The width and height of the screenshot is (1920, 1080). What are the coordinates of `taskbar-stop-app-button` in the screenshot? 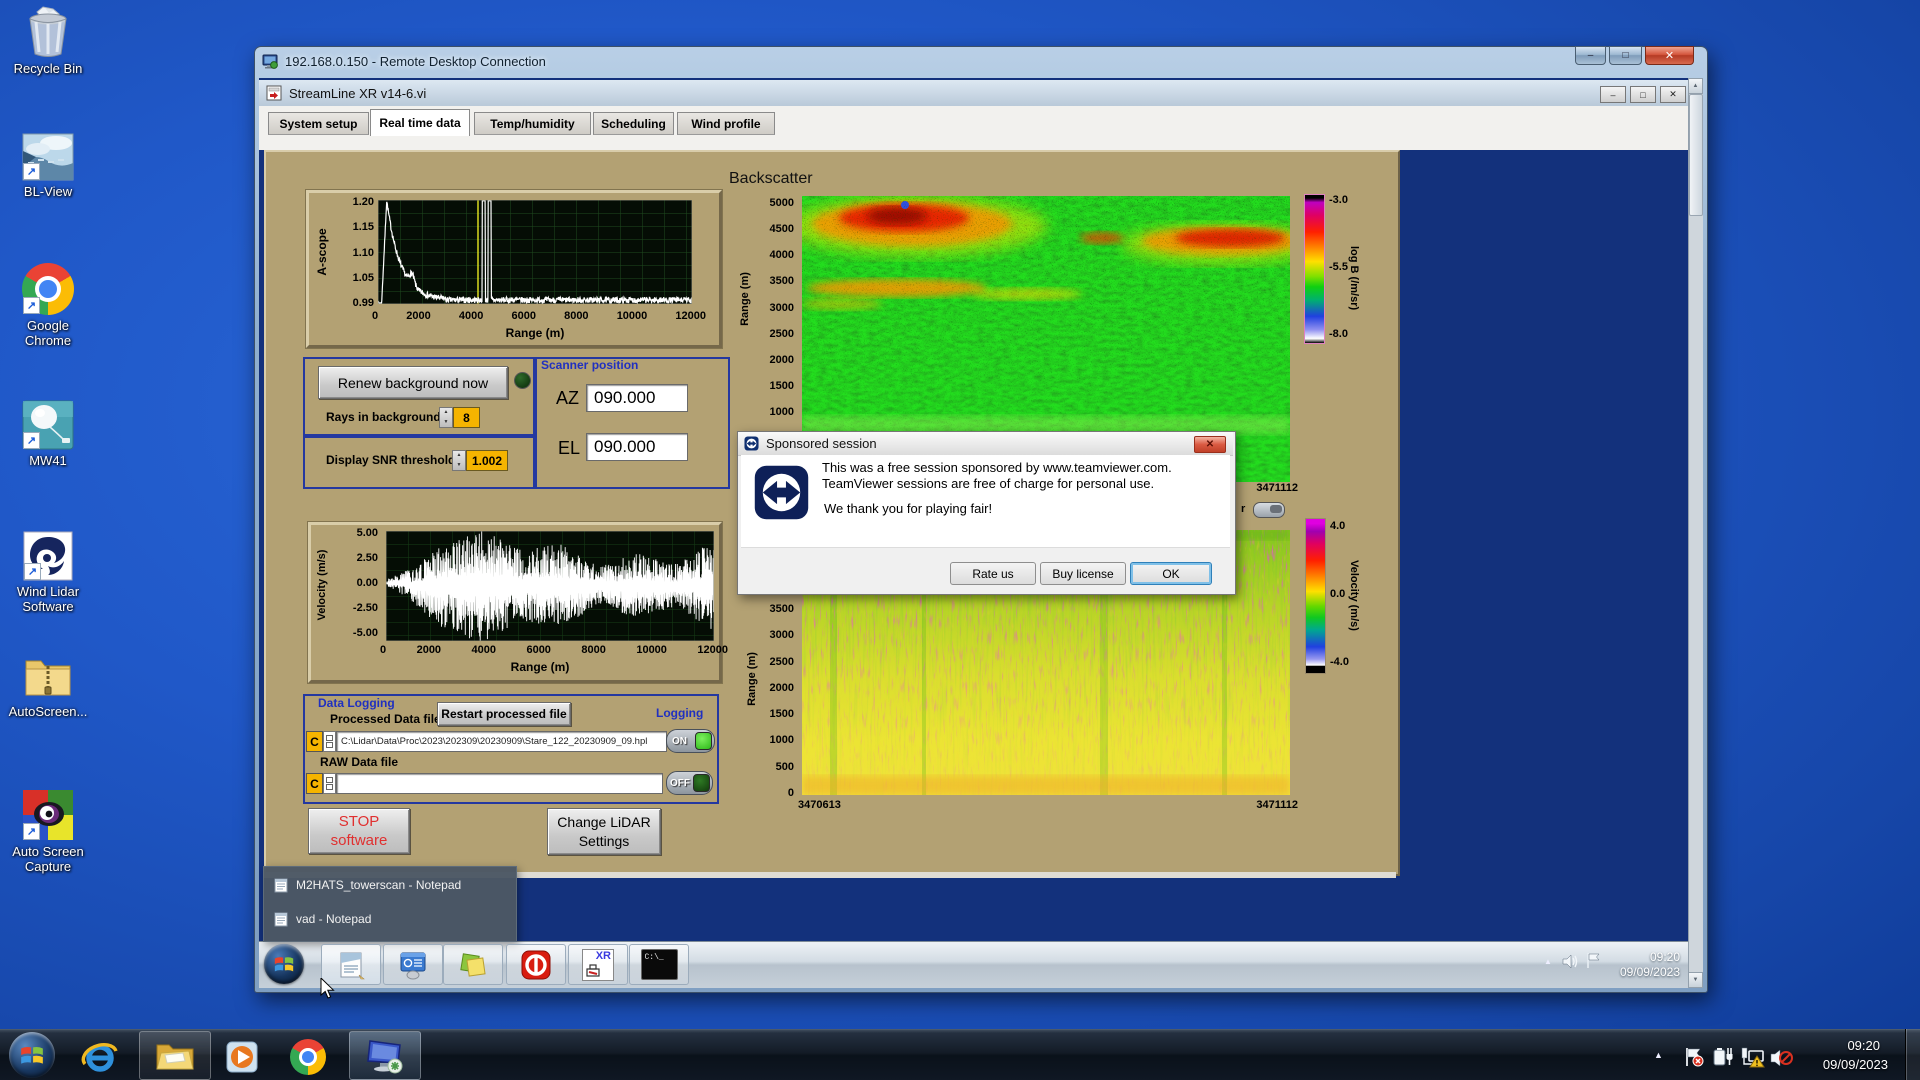 It's located at (536, 964).